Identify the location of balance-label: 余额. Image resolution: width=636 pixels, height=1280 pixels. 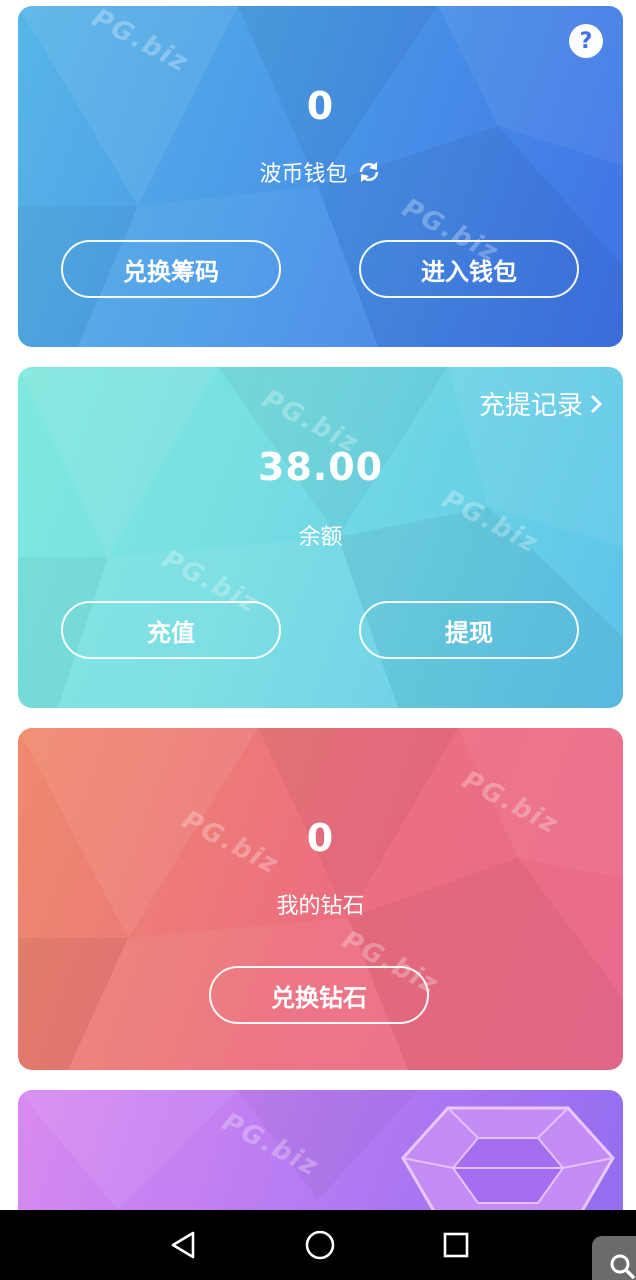
(320, 537).